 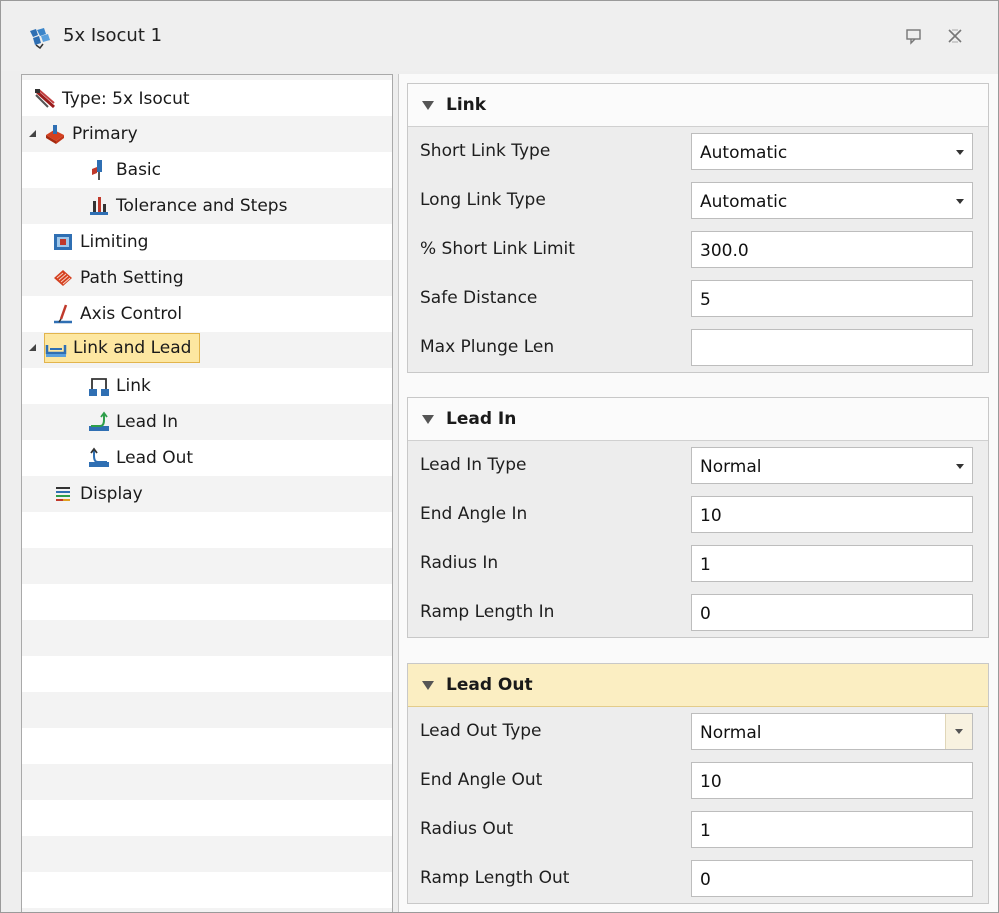 I want to click on dropdown-button, so click(x=958, y=731).